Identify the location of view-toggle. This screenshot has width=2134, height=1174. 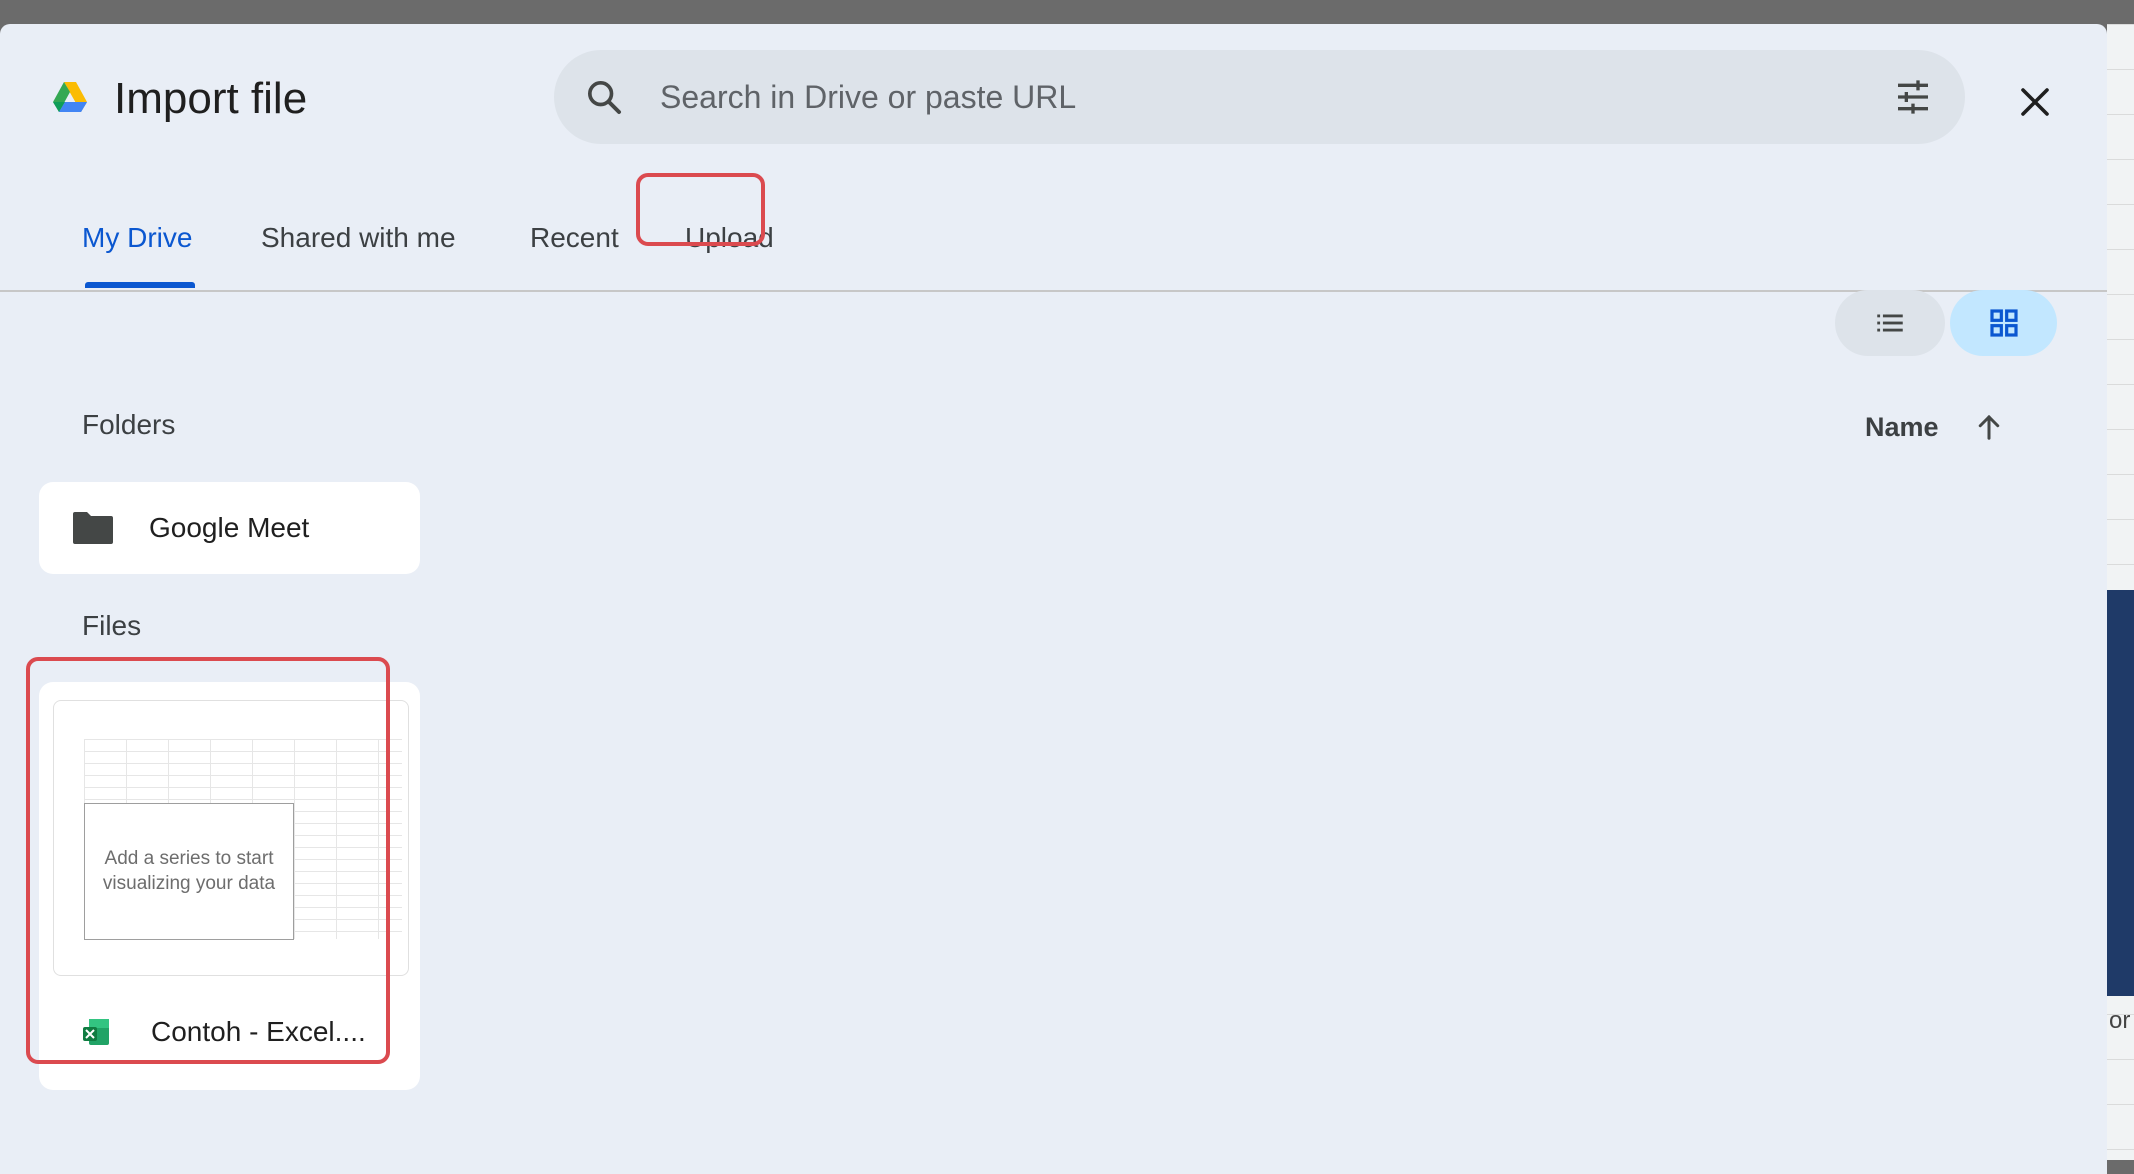
(1946, 323).